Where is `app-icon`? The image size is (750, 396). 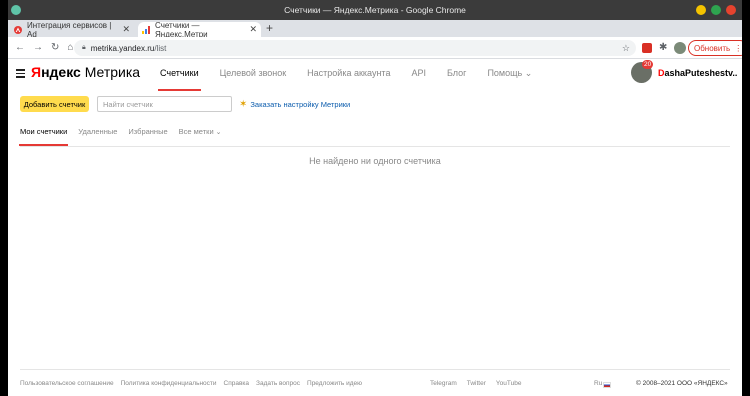 app-icon is located at coordinates (16, 10).